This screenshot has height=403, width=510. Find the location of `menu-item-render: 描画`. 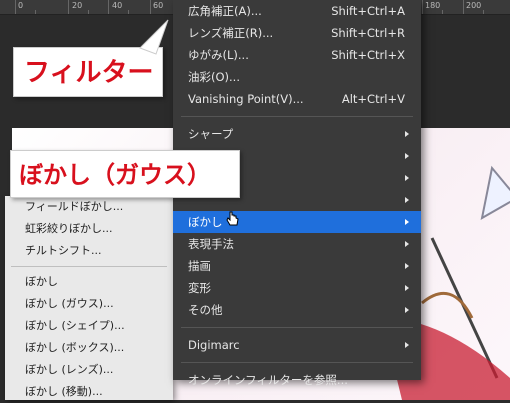

menu-item-render: 描画 is located at coordinates (297, 266).